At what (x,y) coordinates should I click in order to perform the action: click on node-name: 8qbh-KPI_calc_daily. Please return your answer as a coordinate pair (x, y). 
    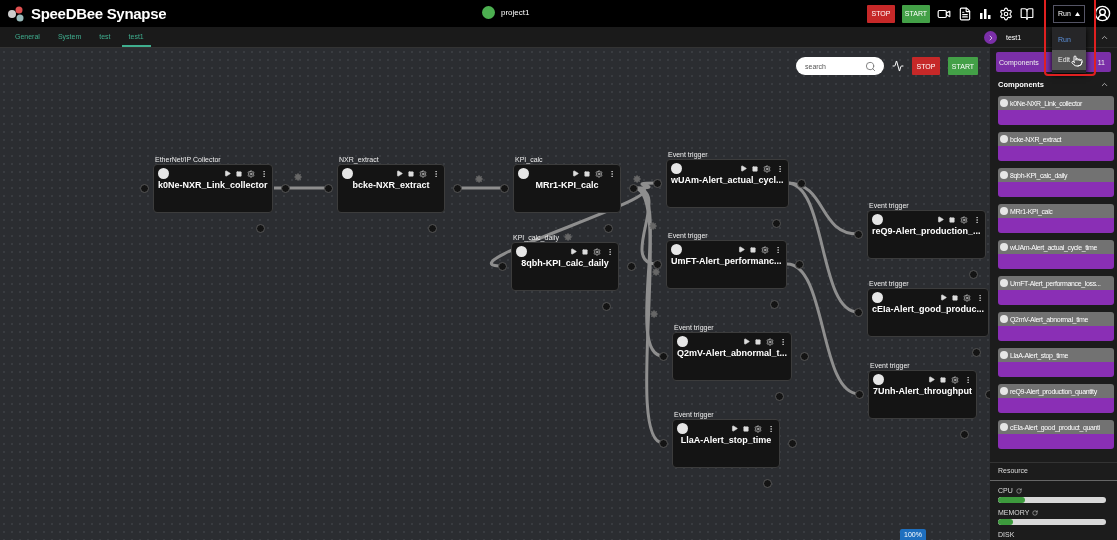
    Looking at the image, I should click on (565, 263).